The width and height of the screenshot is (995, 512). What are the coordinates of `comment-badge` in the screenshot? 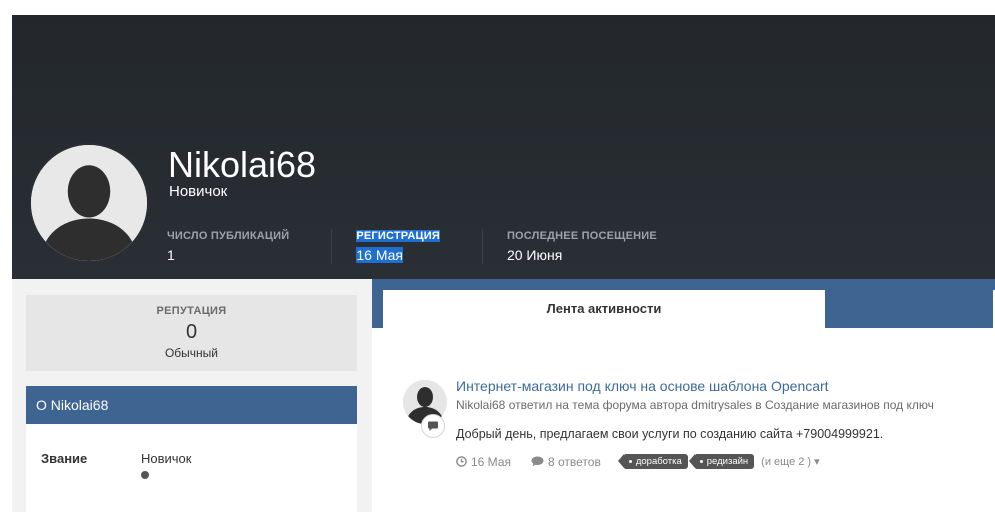 It's located at (433, 426).